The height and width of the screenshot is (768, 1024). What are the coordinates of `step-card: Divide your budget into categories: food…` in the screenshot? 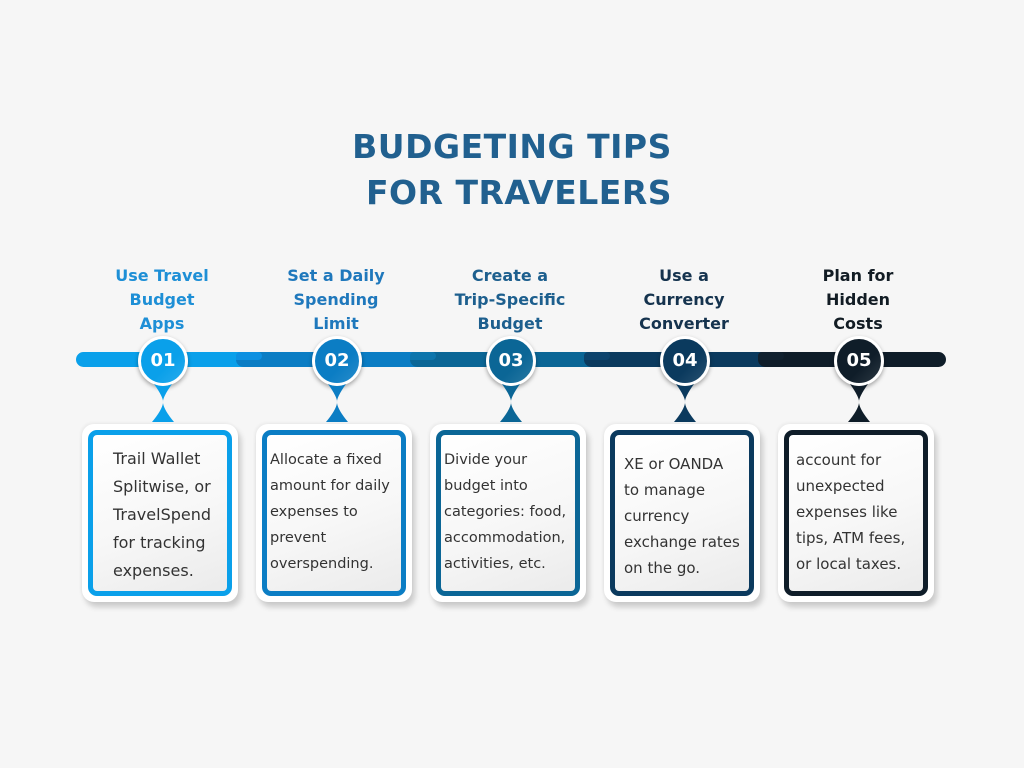 It's located at (508, 513).